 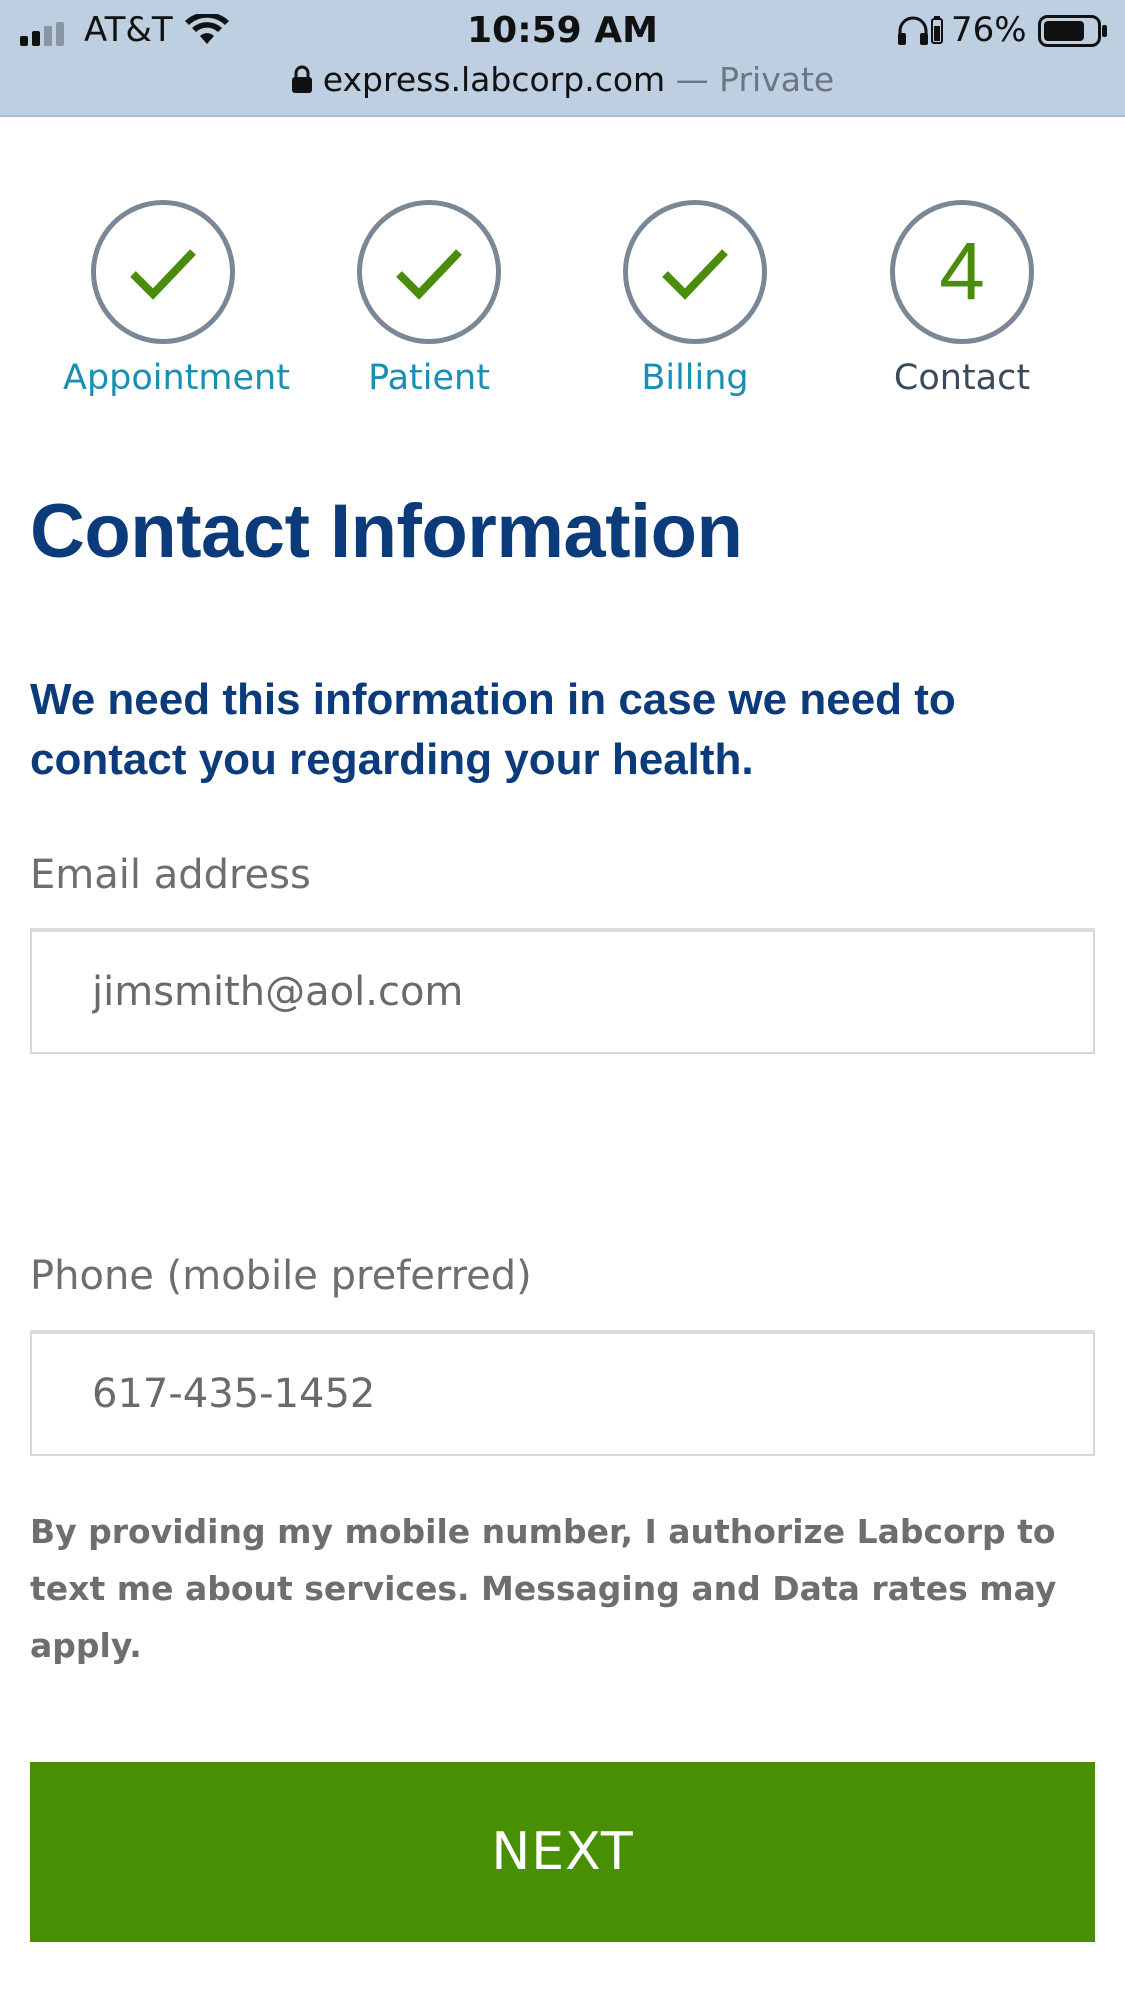 I want to click on private-mode-label: — Private, so click(x=750, y=79).